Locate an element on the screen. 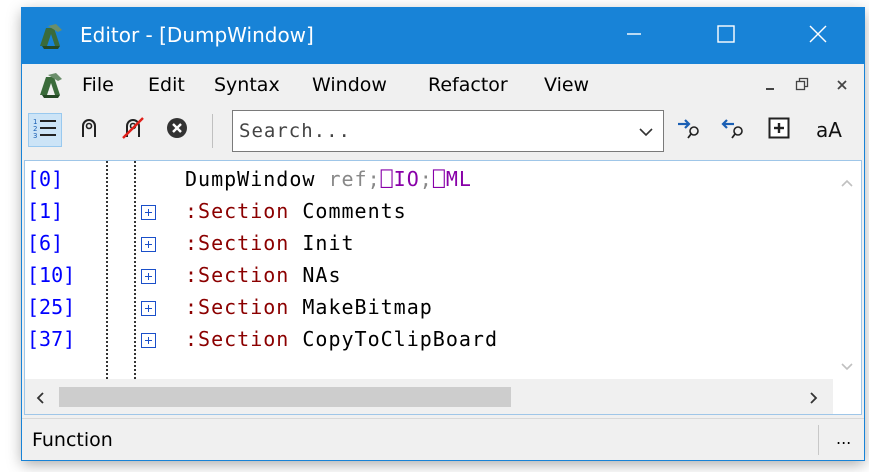 The image size is (869, 472). mdi-close-button is located at coordinates (842, 85).